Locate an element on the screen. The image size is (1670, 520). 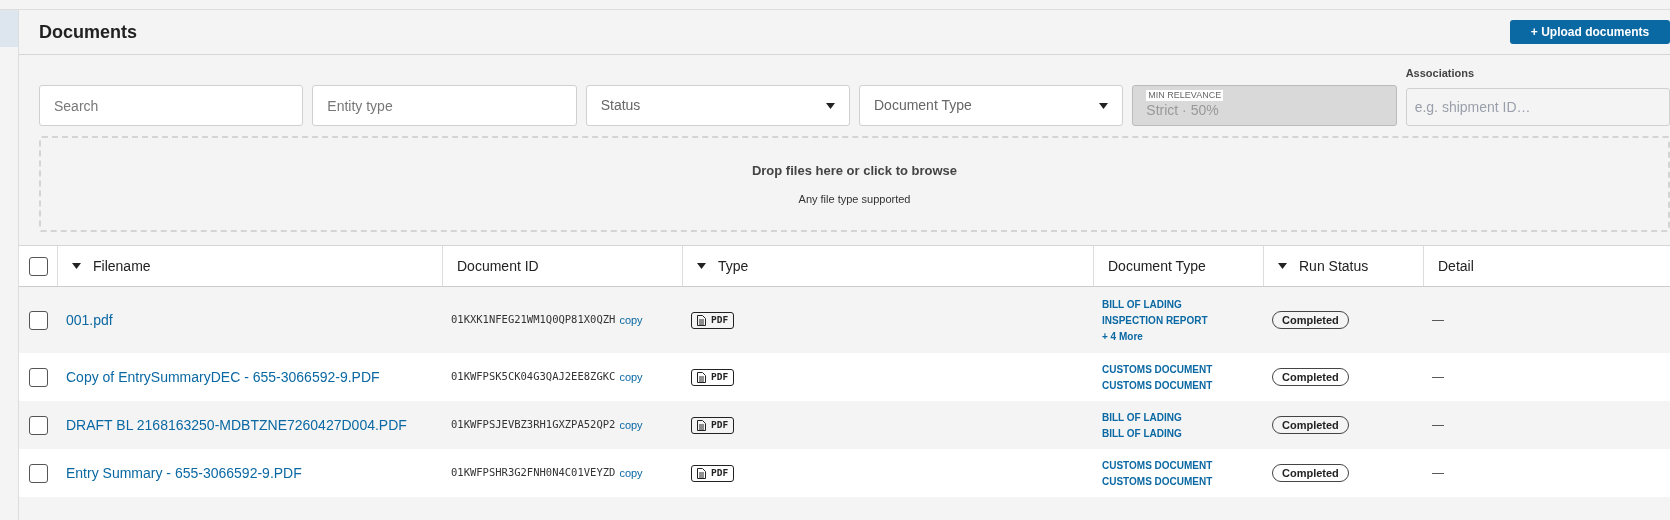
column-header: Document Type is located at coordinates (1157, 266).